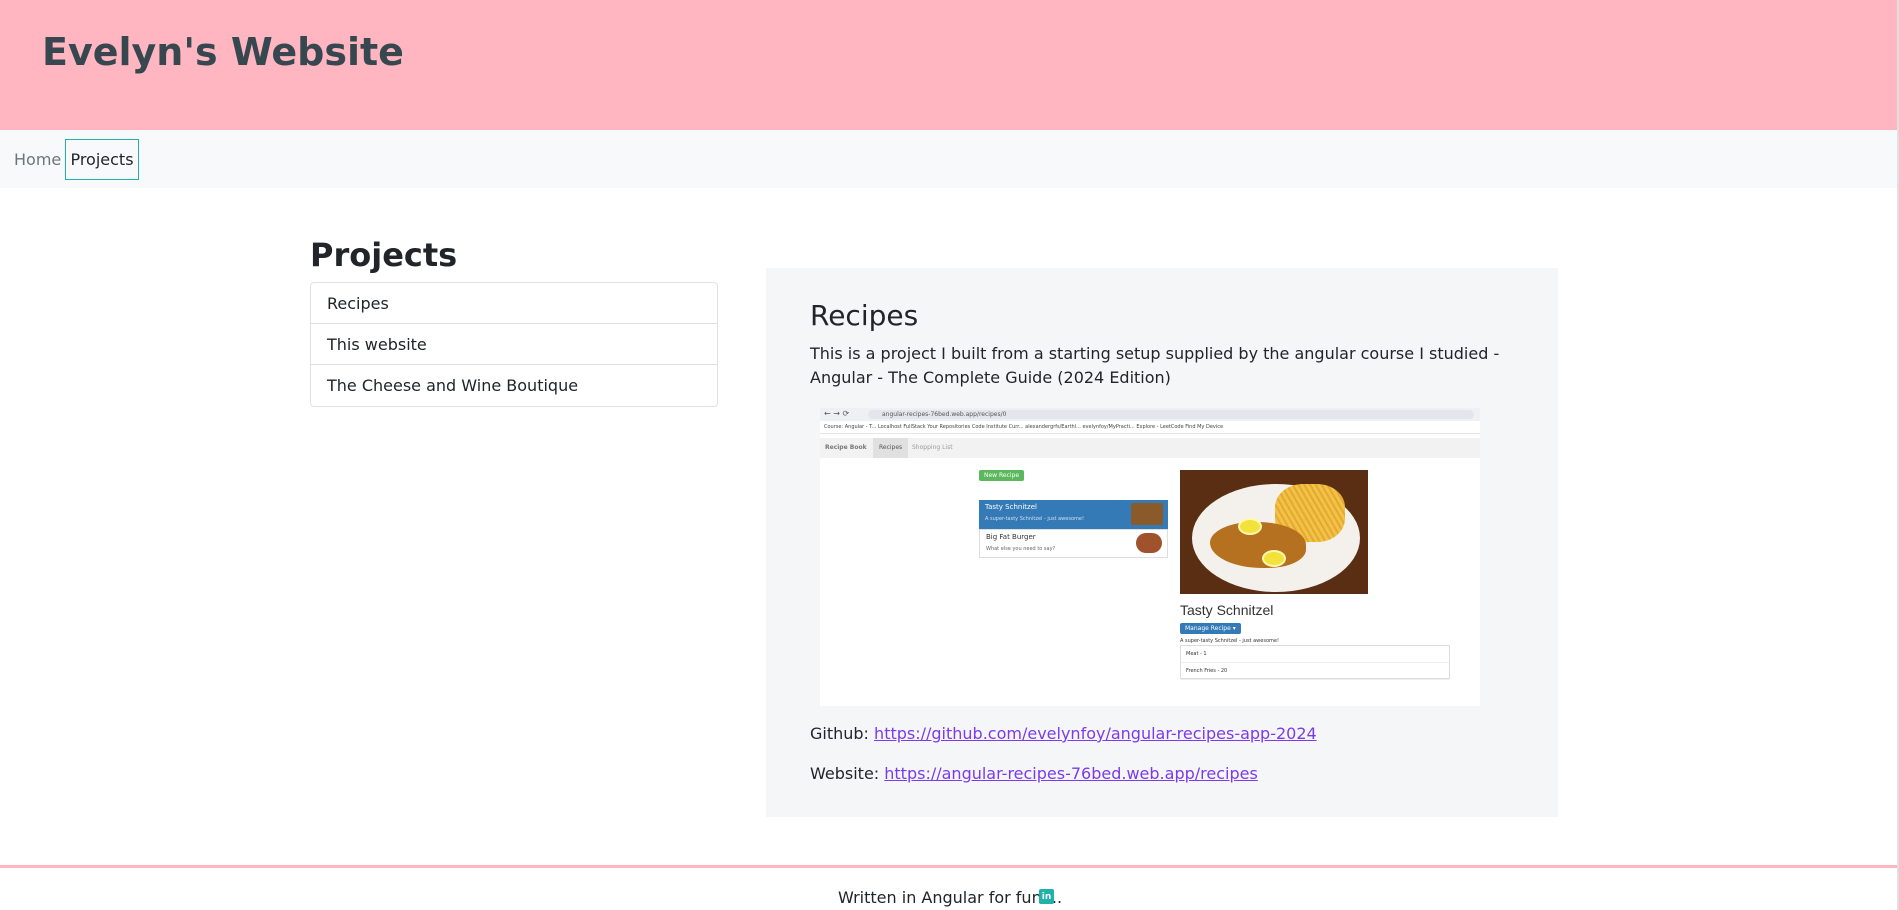 The width and height of the screenshot is (1899, 910). I want to click on app-ingredient: French Fries - 20, so click(1315, 671).